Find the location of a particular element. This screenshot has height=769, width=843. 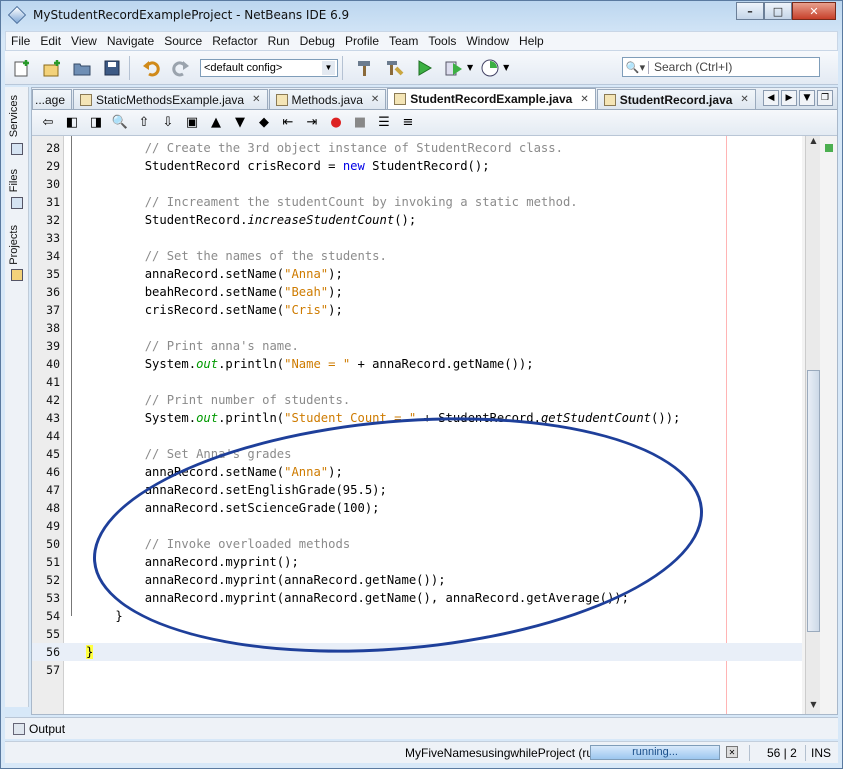

scroll-up-icon: ▲ is located at coordinates (813, 143).